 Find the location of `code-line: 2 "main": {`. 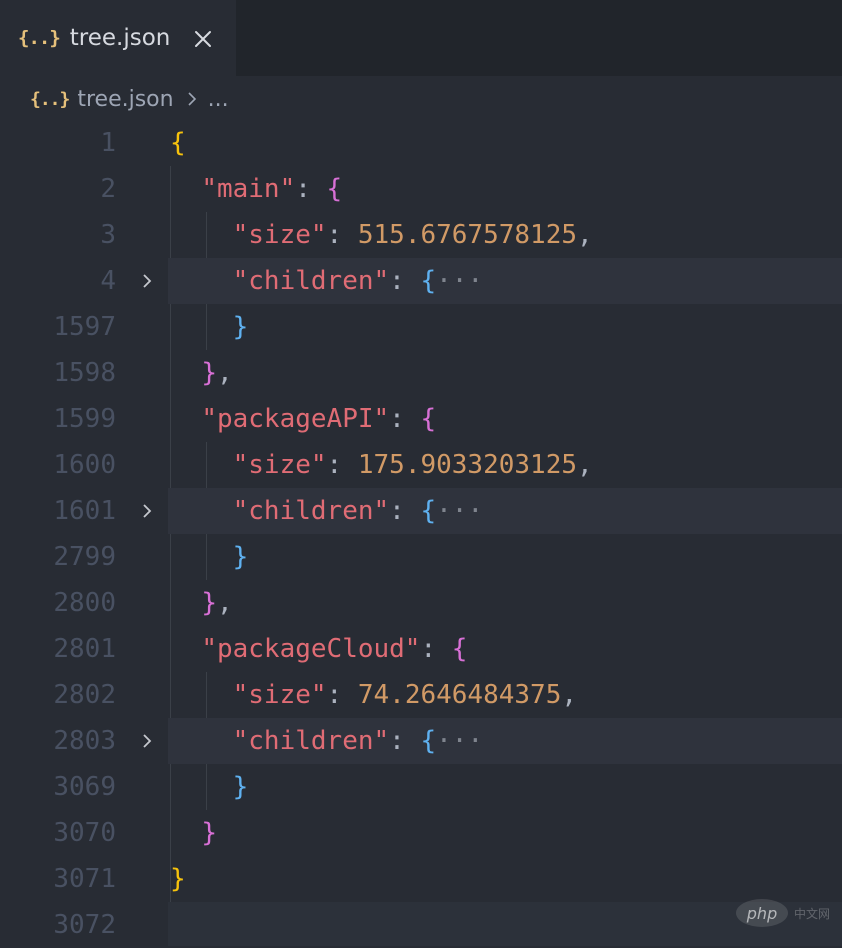

code-line: 2 "main": { is located at coordinates (421, 189).